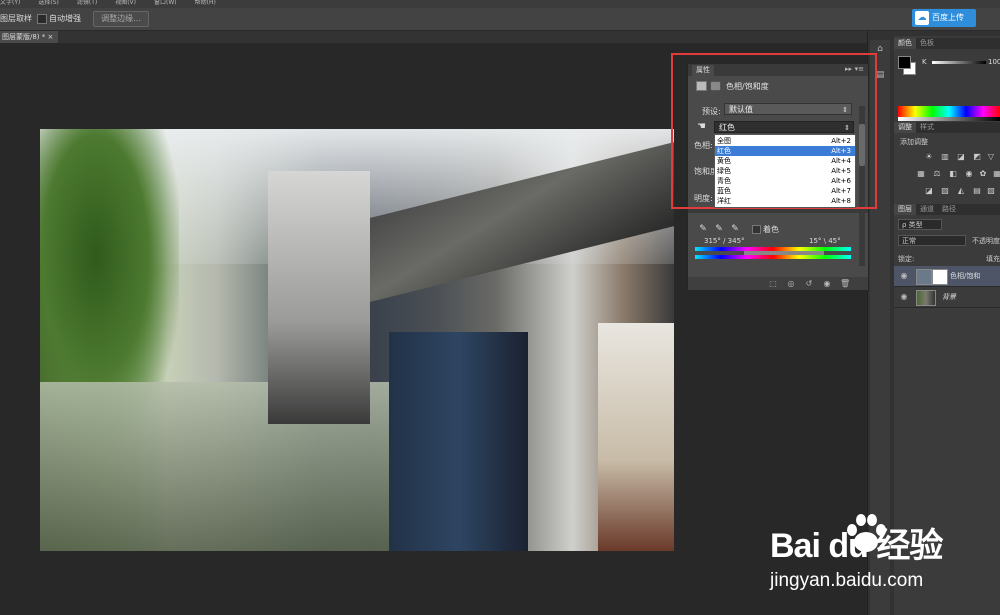  What do you see at coordinates (932, 240) in the screenshot?
I see `blend-mode-select: 正常` at bounding box center [932, 240].